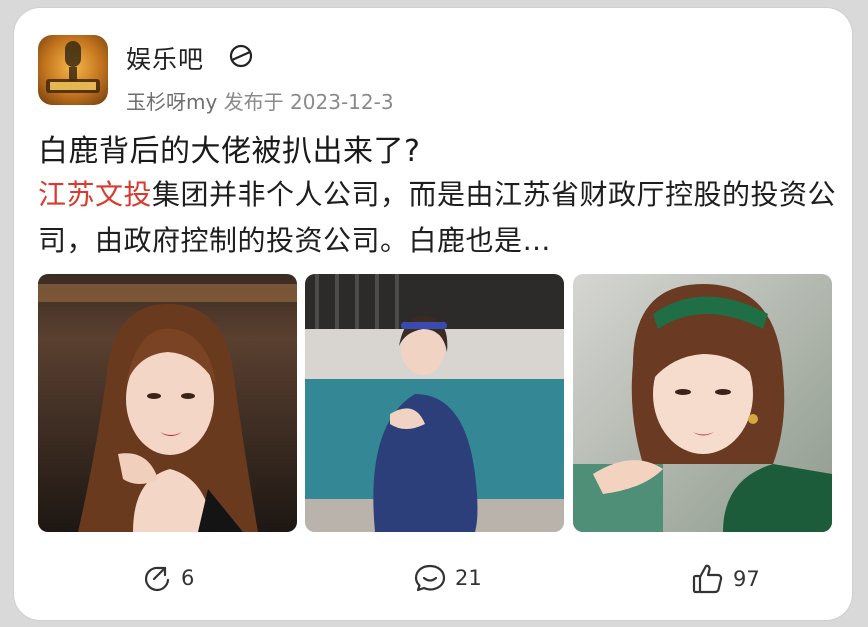  What do you see at coordinates (725, 579) in the screenshot?
I see `like-button: 97` at bounding box center [725, 579].